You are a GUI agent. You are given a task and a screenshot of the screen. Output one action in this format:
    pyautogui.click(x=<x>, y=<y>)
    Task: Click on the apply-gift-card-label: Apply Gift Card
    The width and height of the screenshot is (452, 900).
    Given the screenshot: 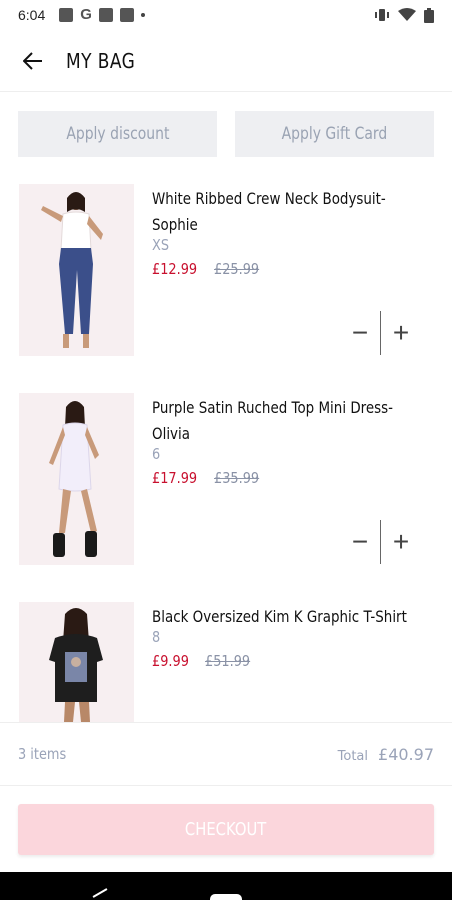 What is the action you would take?
    pyautogui.click(x=334, y=134)
    